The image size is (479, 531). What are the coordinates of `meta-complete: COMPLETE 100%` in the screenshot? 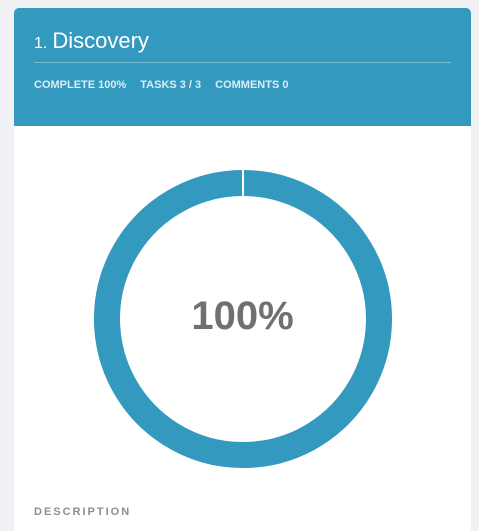 It's located at (80, 85).